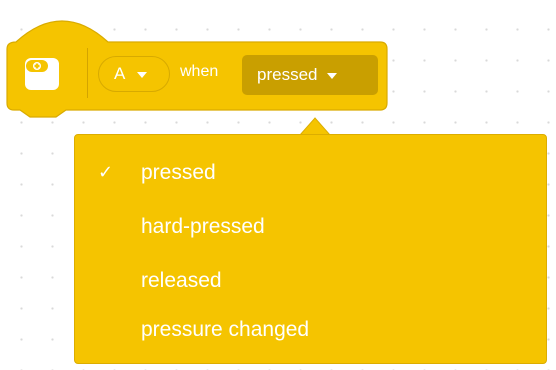 Image resolution: width=556 pixels, height=370 pixels. I want to click on block-divider, so click(87, 73).